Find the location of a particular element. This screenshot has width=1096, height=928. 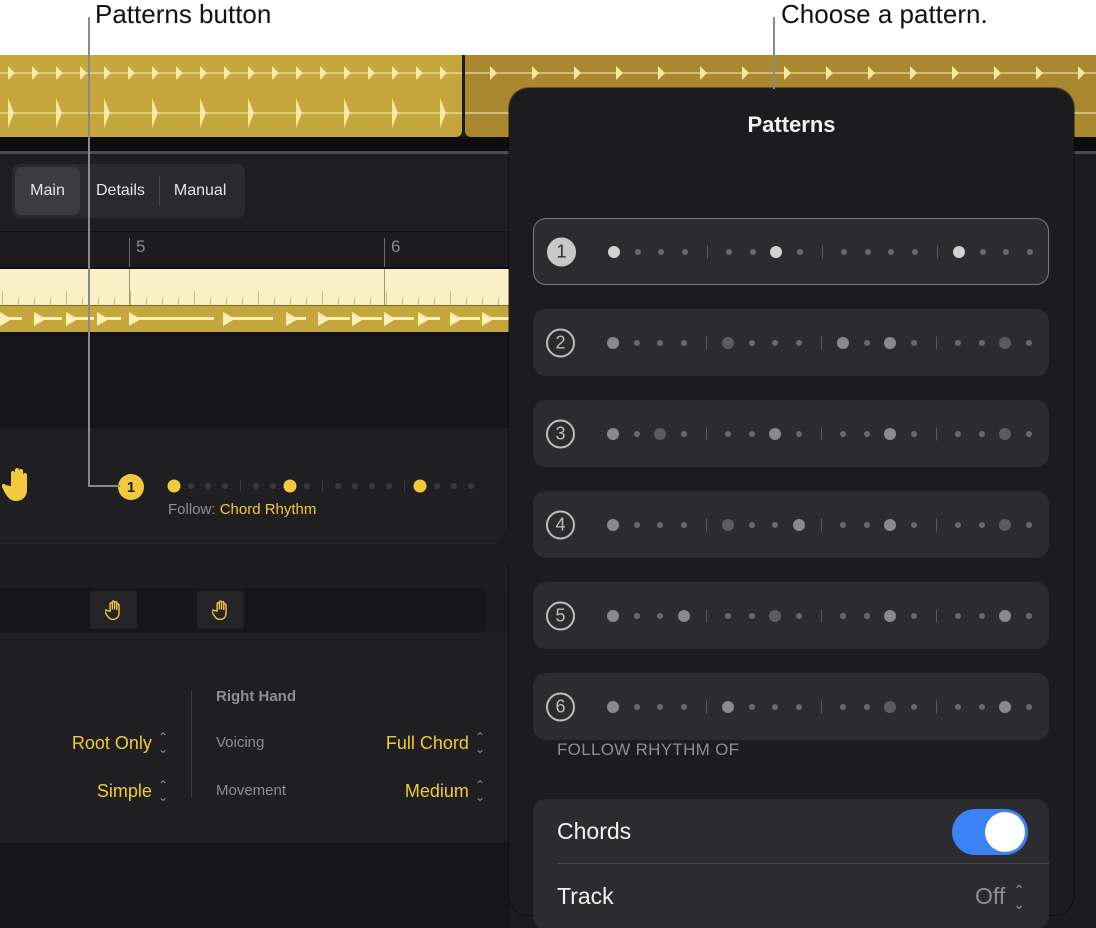

follow-status: Follow: Chord Rhythm is located at coordinates (242, 509).